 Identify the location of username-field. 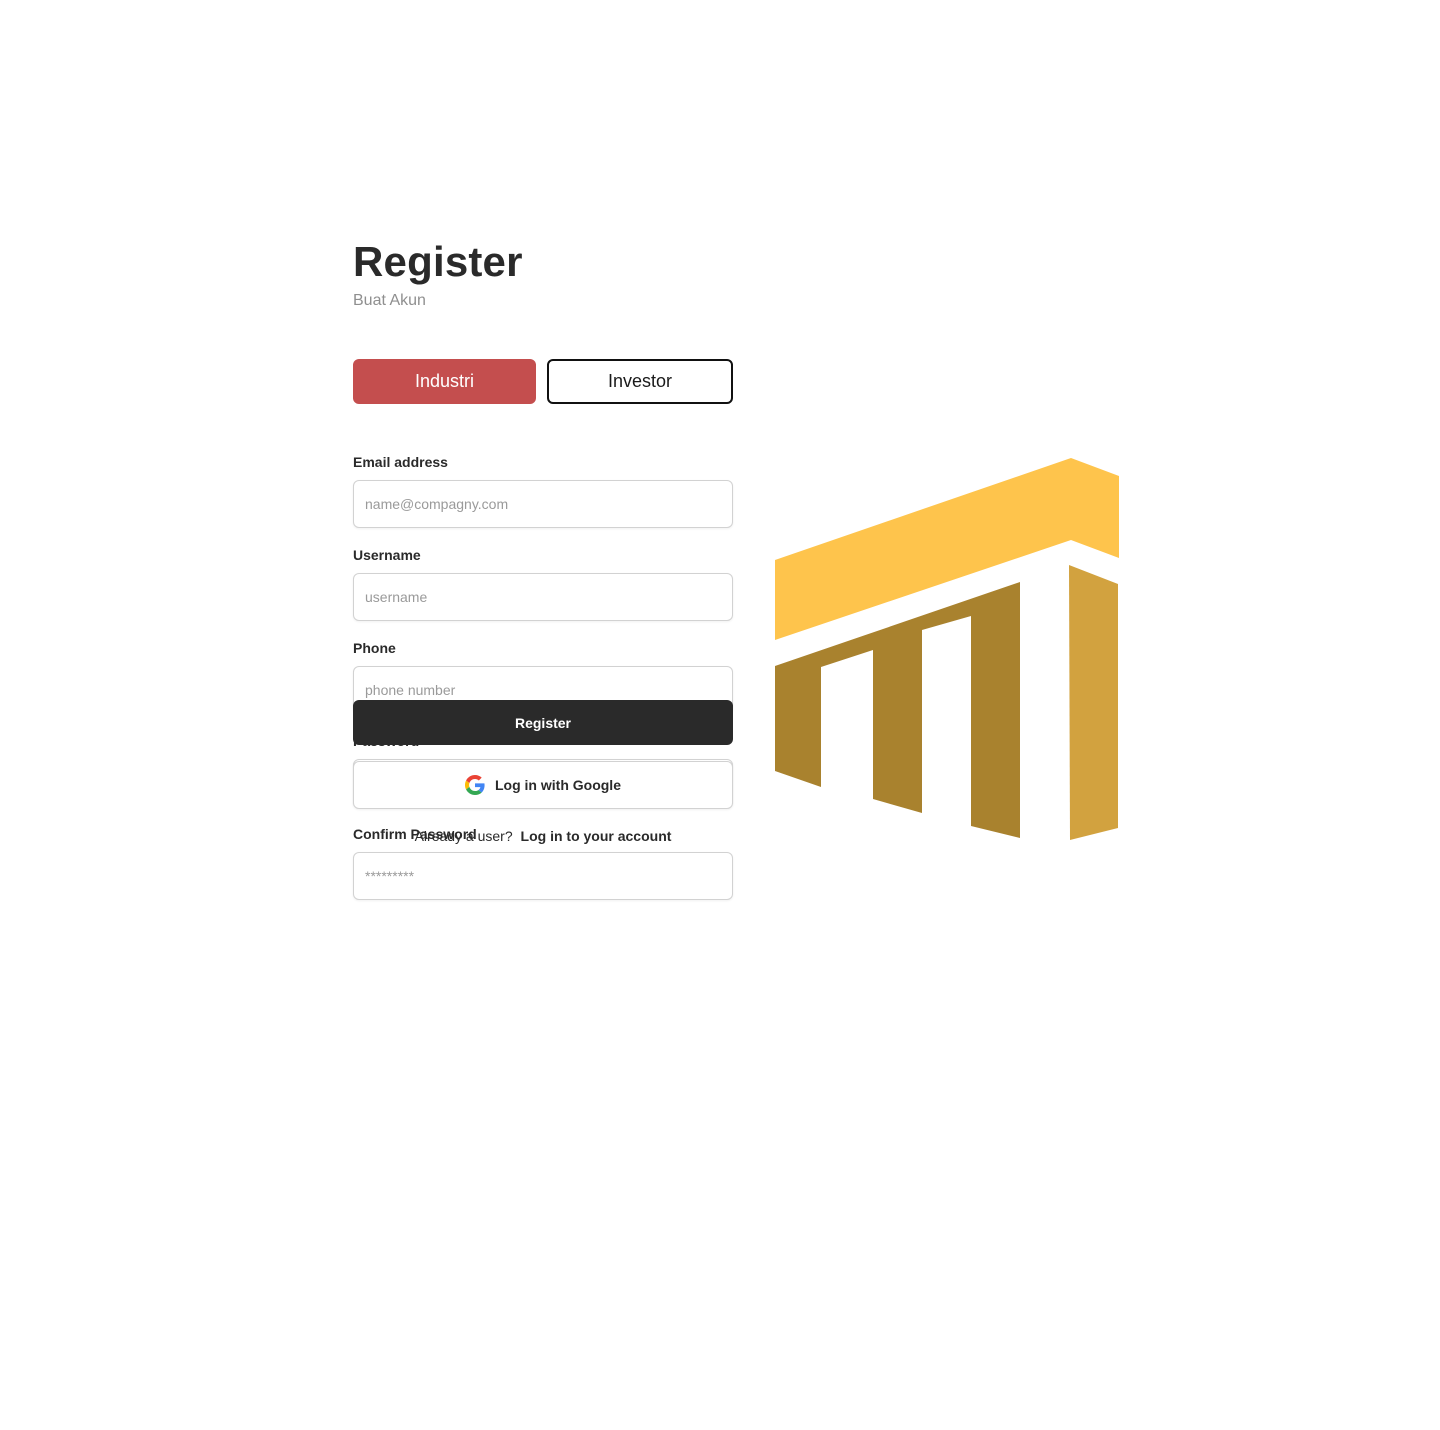
(543, 597).